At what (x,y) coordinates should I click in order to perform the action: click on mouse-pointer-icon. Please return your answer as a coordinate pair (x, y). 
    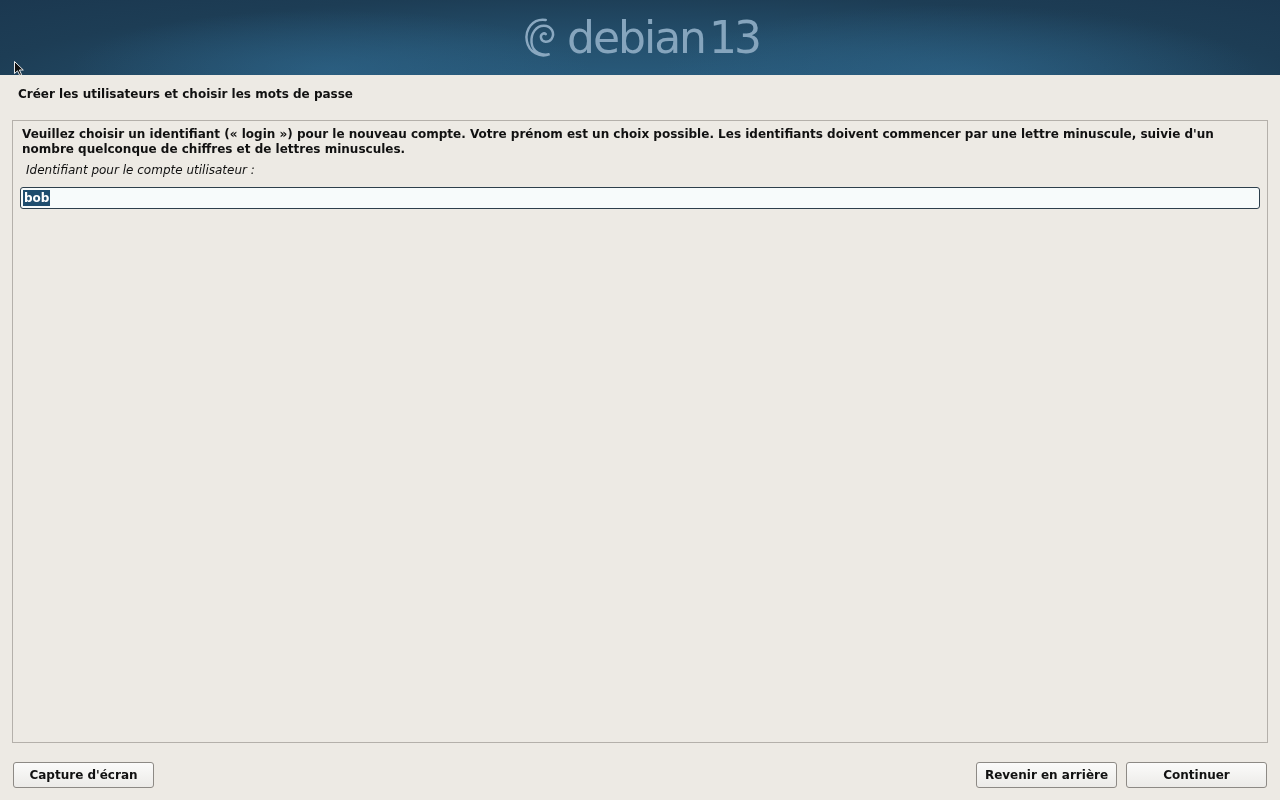
    Looking at the image, I should click on (19, 68).